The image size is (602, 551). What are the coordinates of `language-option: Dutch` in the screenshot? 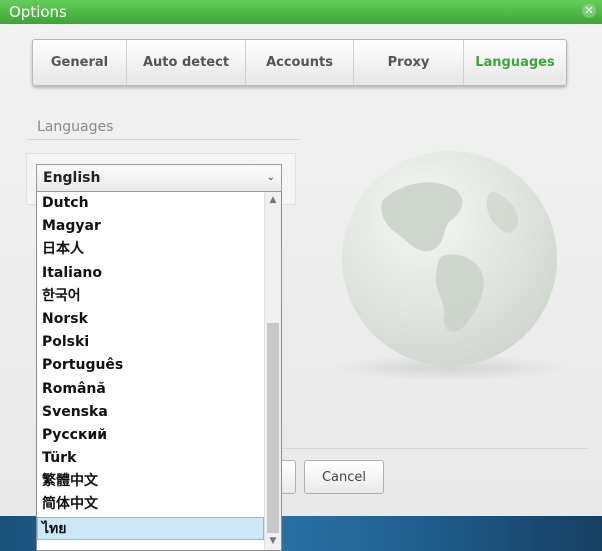 It's located at (150, 203).